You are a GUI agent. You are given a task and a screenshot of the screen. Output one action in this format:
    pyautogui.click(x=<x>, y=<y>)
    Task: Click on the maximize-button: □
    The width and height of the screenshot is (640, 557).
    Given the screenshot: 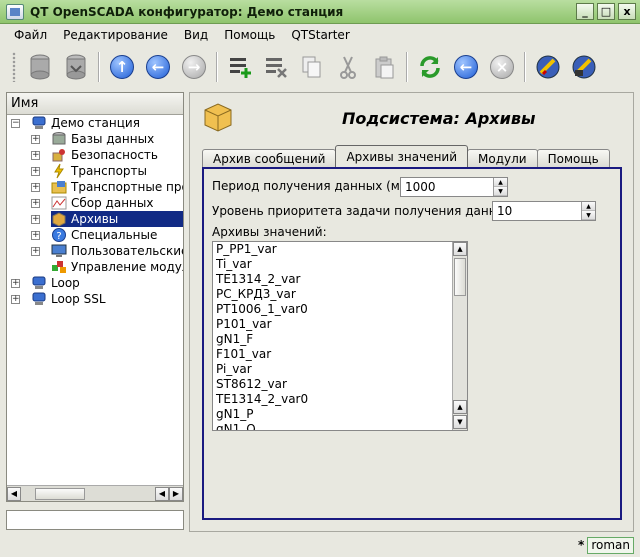 What is the action you would take?
    pyautogui.click(x=606, y=11)
    